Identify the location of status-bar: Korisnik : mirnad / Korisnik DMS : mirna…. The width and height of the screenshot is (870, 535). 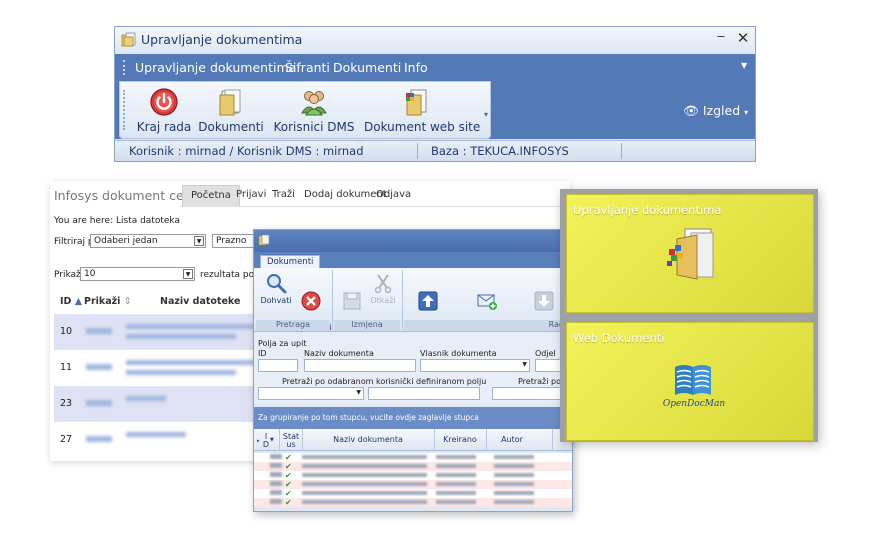
(435, 150).